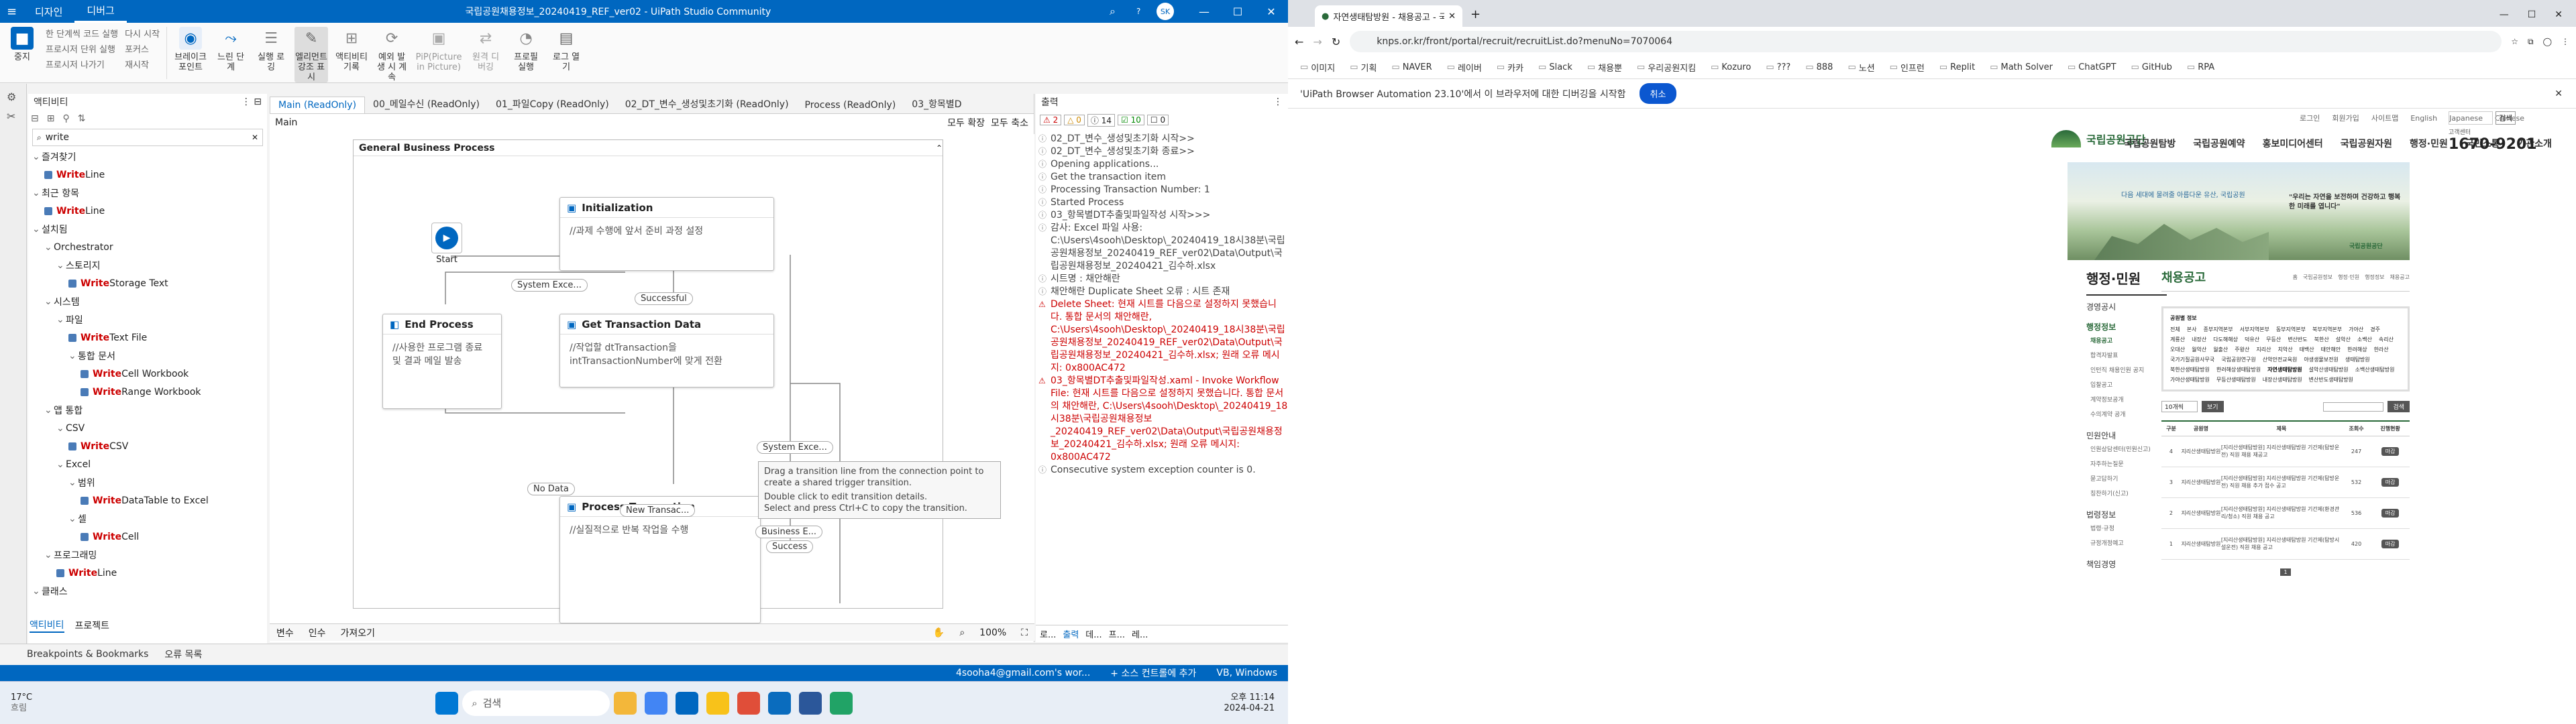 The height and width of the screenshot is (724, 2576). Describe the element at coordinates (147, 337) in the screenshot. I see `activity-item: Write Text File` at that location.